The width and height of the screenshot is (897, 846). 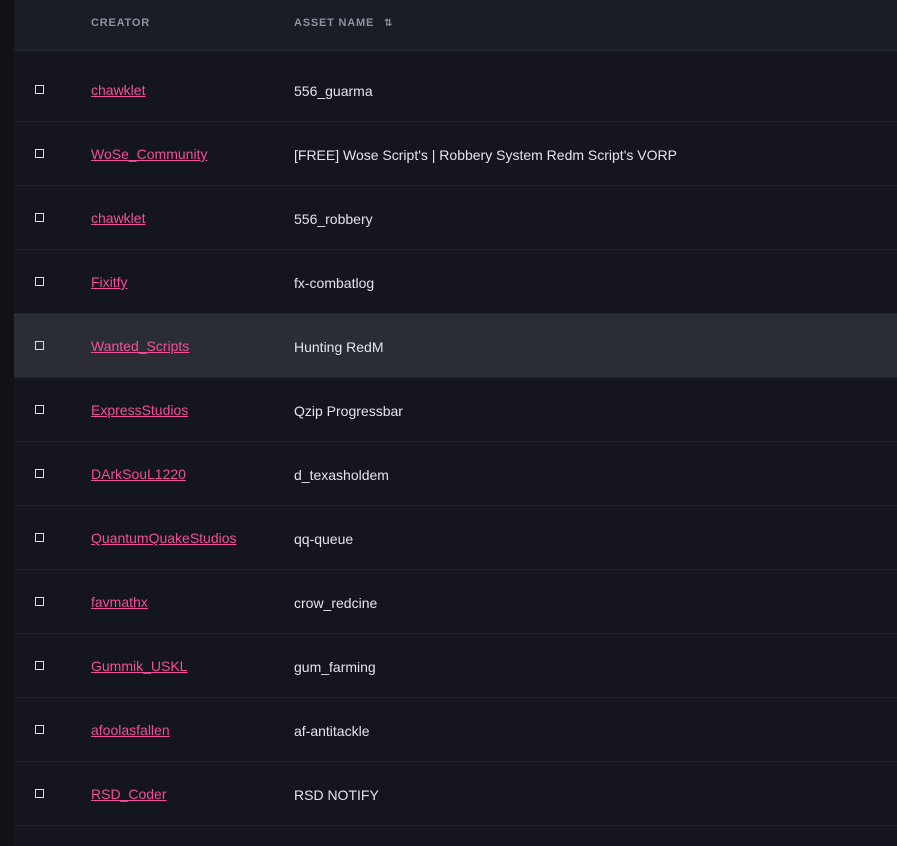 I want to click on asset-name: 556_guarma, so click(x=333, y=91).